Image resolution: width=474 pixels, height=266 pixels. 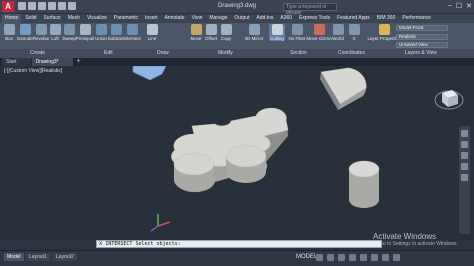 I want to click on ortho-icon, so click(x=341, y=257).